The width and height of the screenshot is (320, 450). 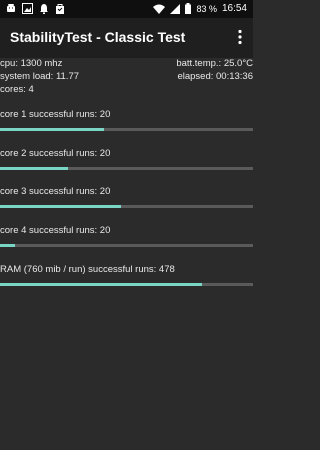 I want to click on image-icon, so click(x=27, y=8).